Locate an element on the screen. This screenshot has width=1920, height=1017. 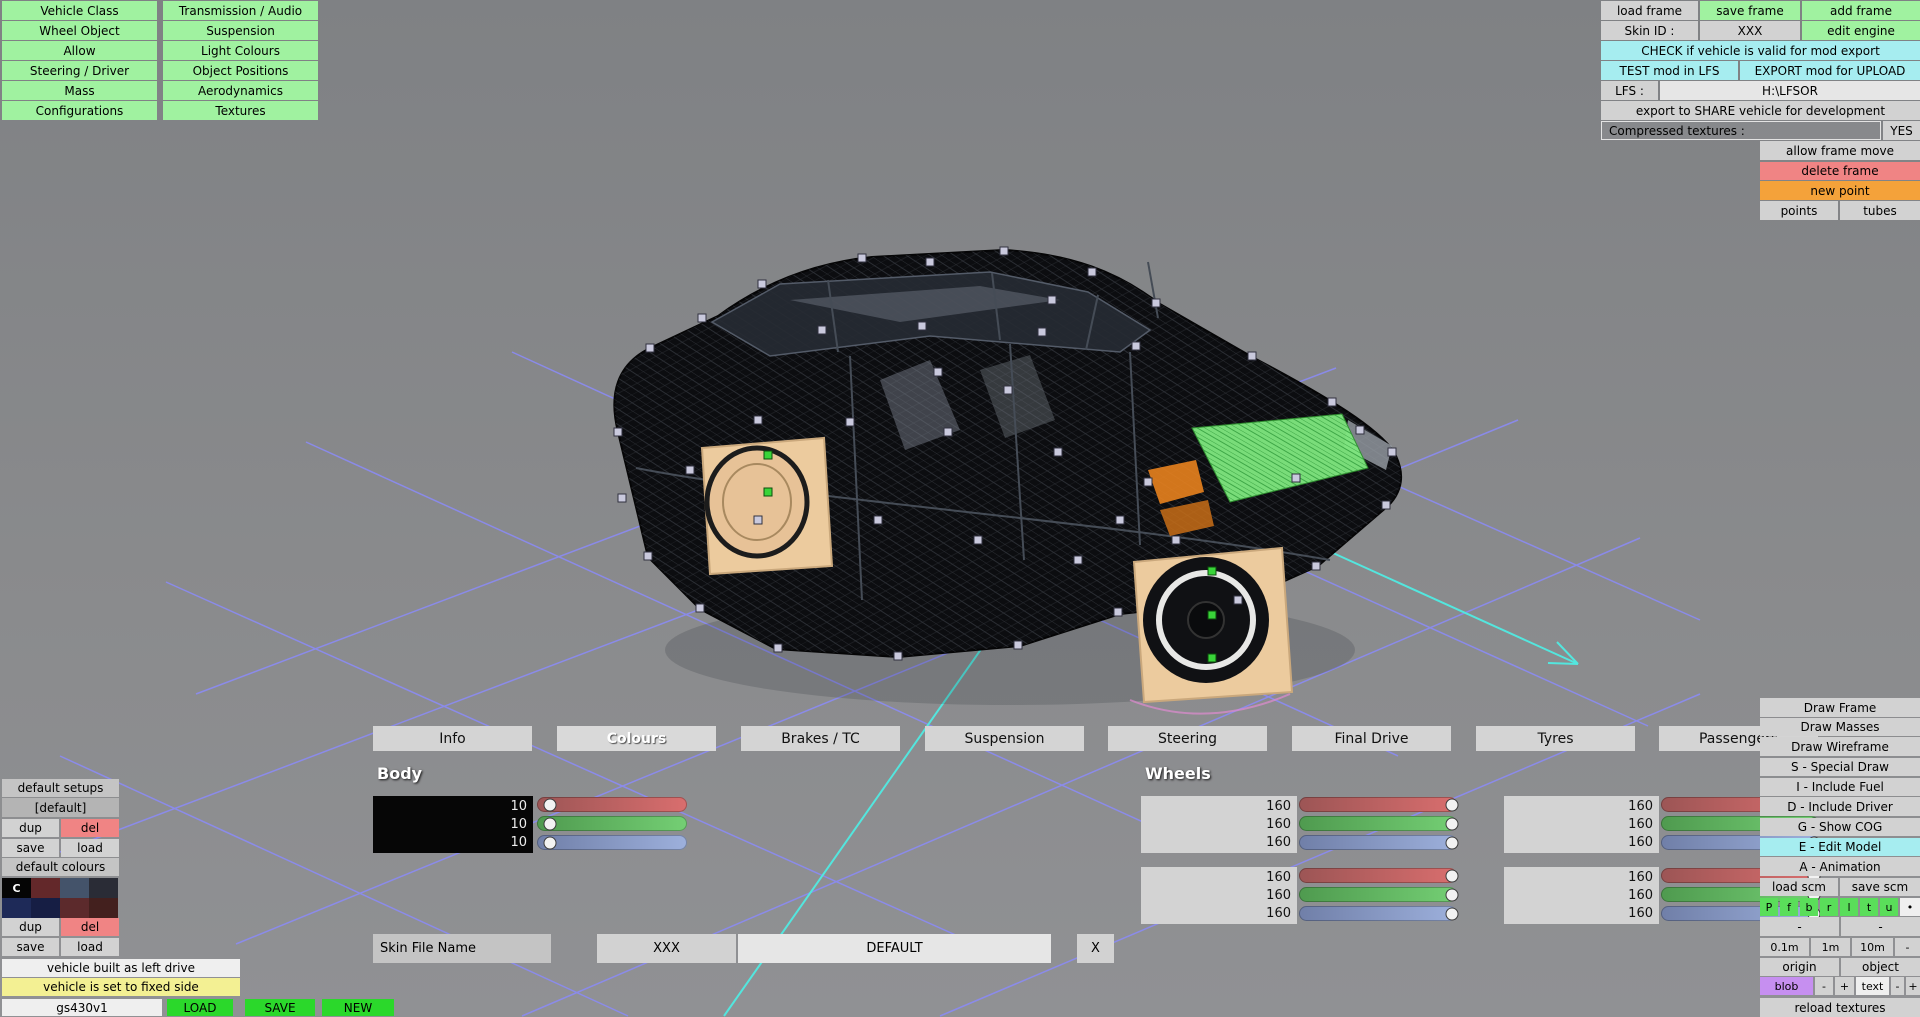
view-f-button: f is located at coordinates (1789, 907).